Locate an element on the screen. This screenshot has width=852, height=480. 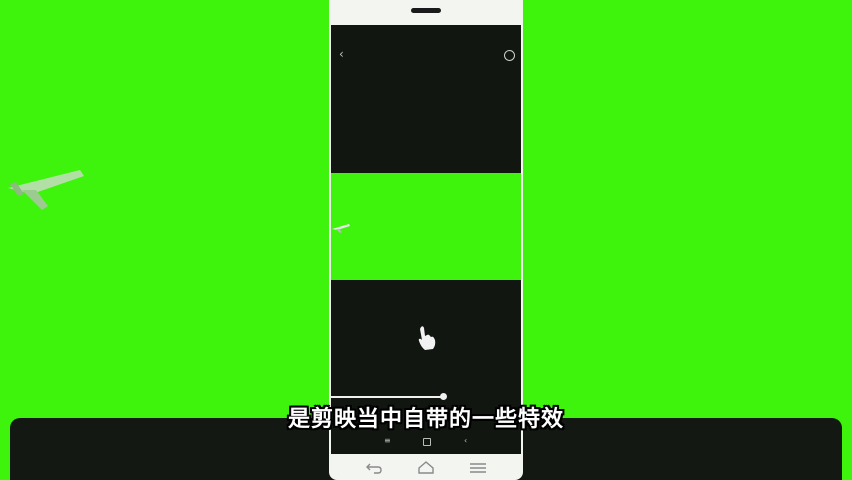
hardware-nav-bar is located at coordinates (426, 468).